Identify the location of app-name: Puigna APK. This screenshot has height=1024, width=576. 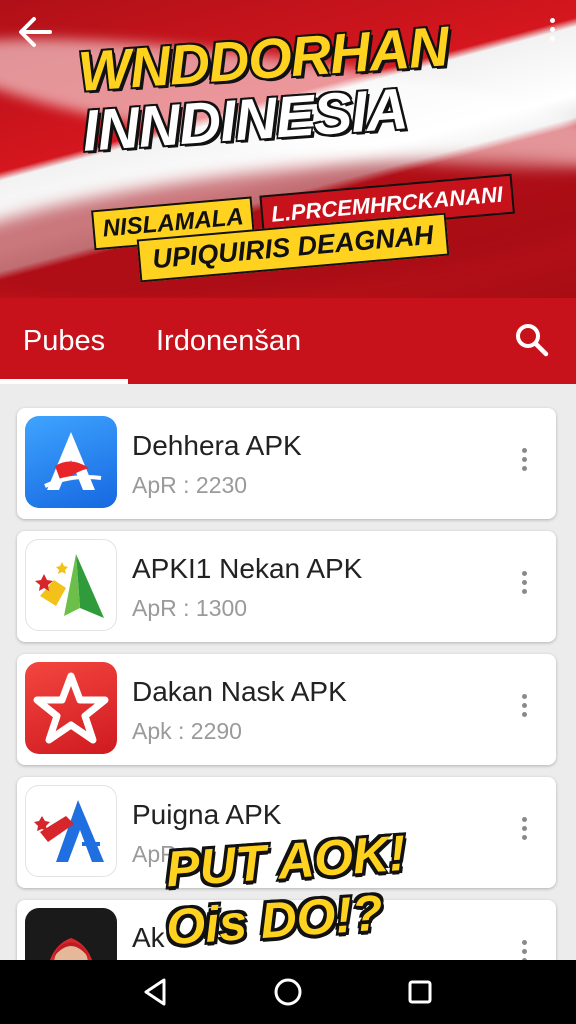
(207, 814).